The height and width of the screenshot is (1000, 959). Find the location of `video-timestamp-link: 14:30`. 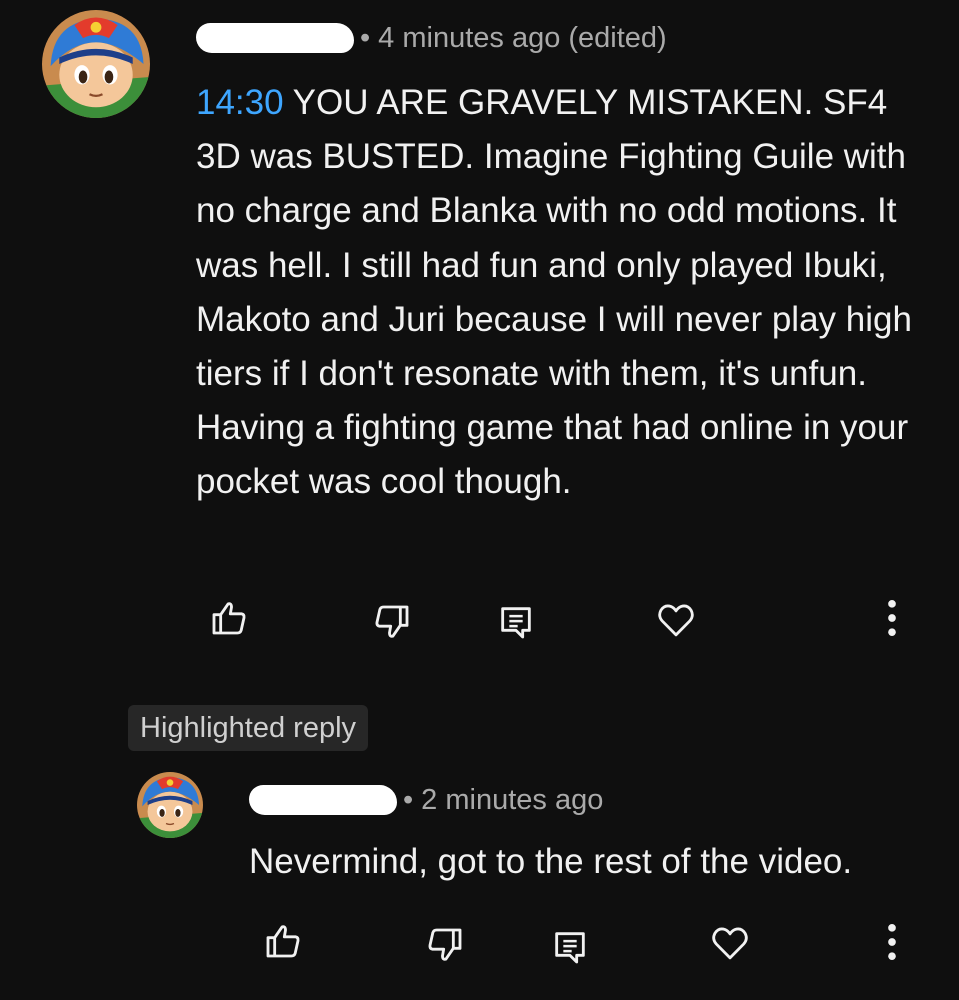

video-timestamp-link: 14:30 is located at coordinates (240, 102).